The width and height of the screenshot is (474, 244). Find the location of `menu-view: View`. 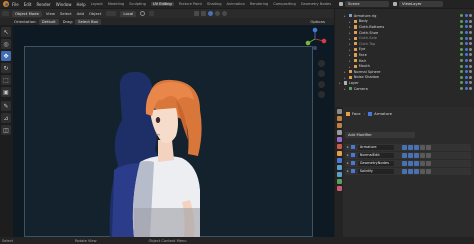

menu-view: View is located at coordinates (50, 13).